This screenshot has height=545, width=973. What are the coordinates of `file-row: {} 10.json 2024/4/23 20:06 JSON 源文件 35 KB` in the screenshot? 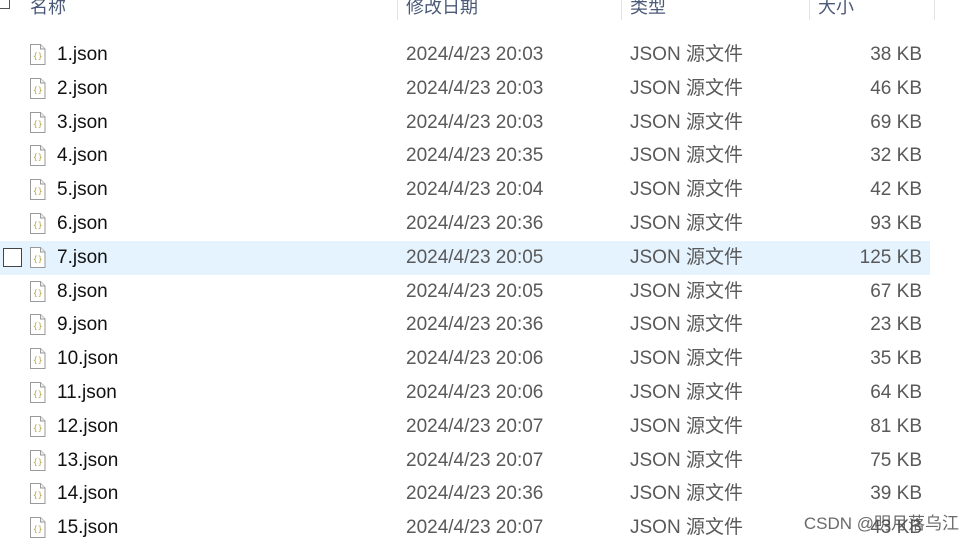 It's located at (465, 359).